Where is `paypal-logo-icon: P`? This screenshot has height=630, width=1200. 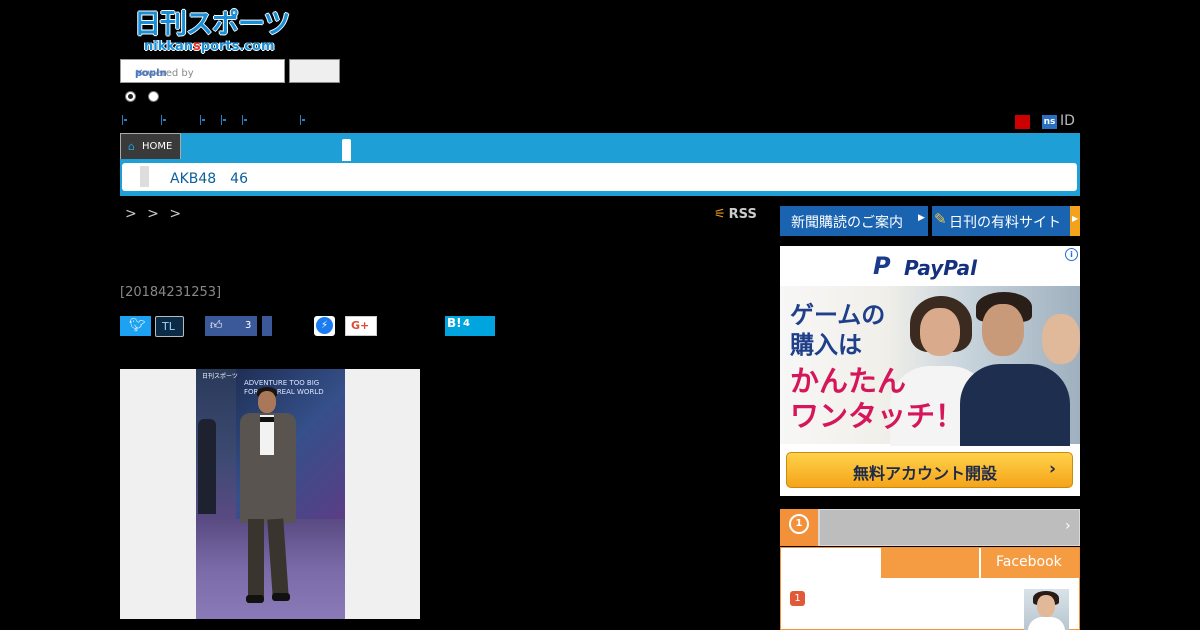
paypal-logo-icon: P is located at coordinates (882, 266).